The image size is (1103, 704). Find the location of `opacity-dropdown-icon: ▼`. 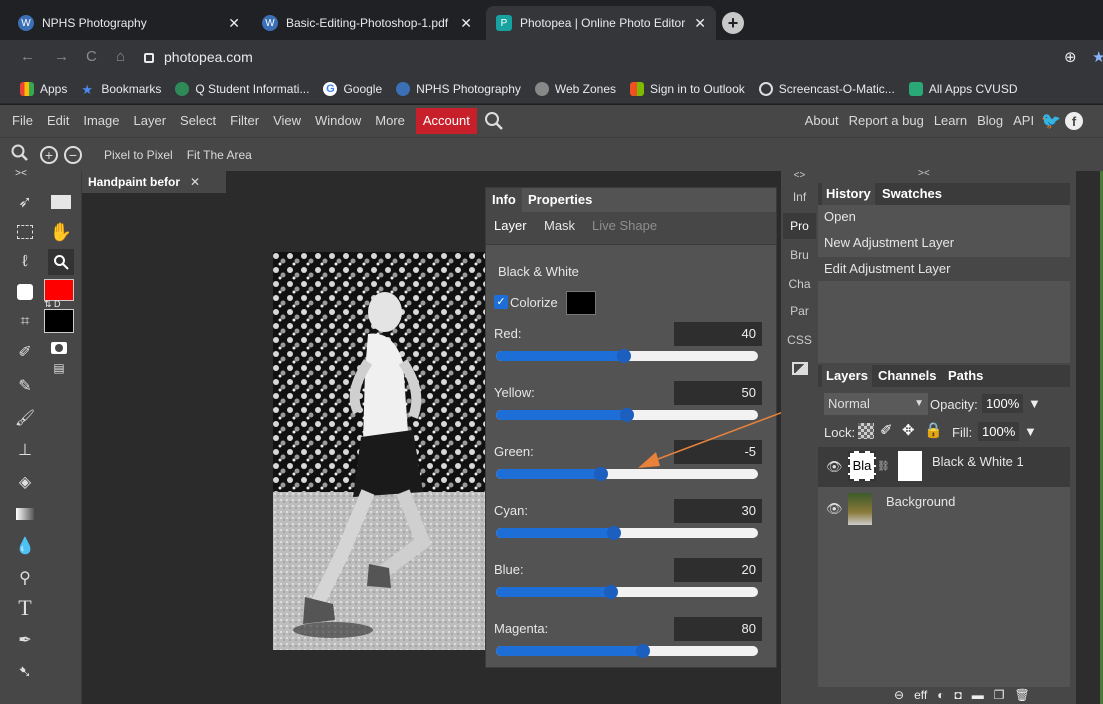

opacity-dropdown-icon: ▼ is located at coordinates (1034, 403).